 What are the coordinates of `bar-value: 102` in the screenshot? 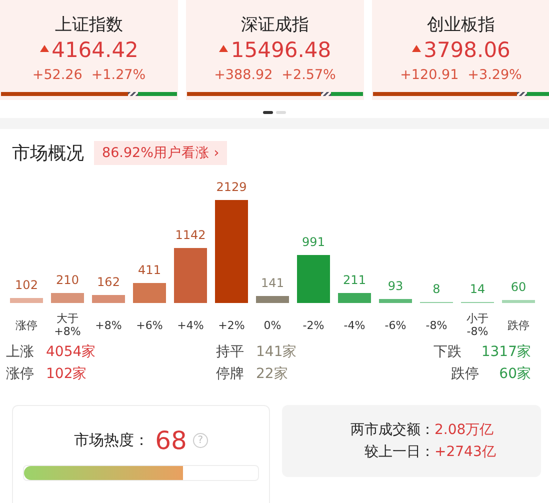 It's located at (26, 285).